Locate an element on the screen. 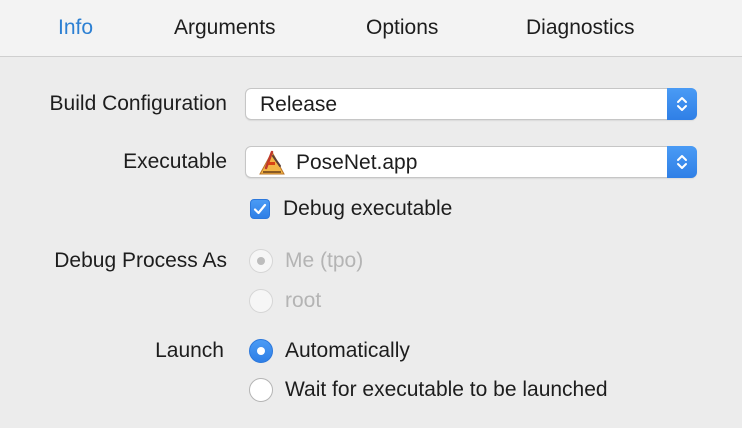 This screenshot has width=742, height=428. radio-automatically-label: Automatically is located at coordinates (347, 350).